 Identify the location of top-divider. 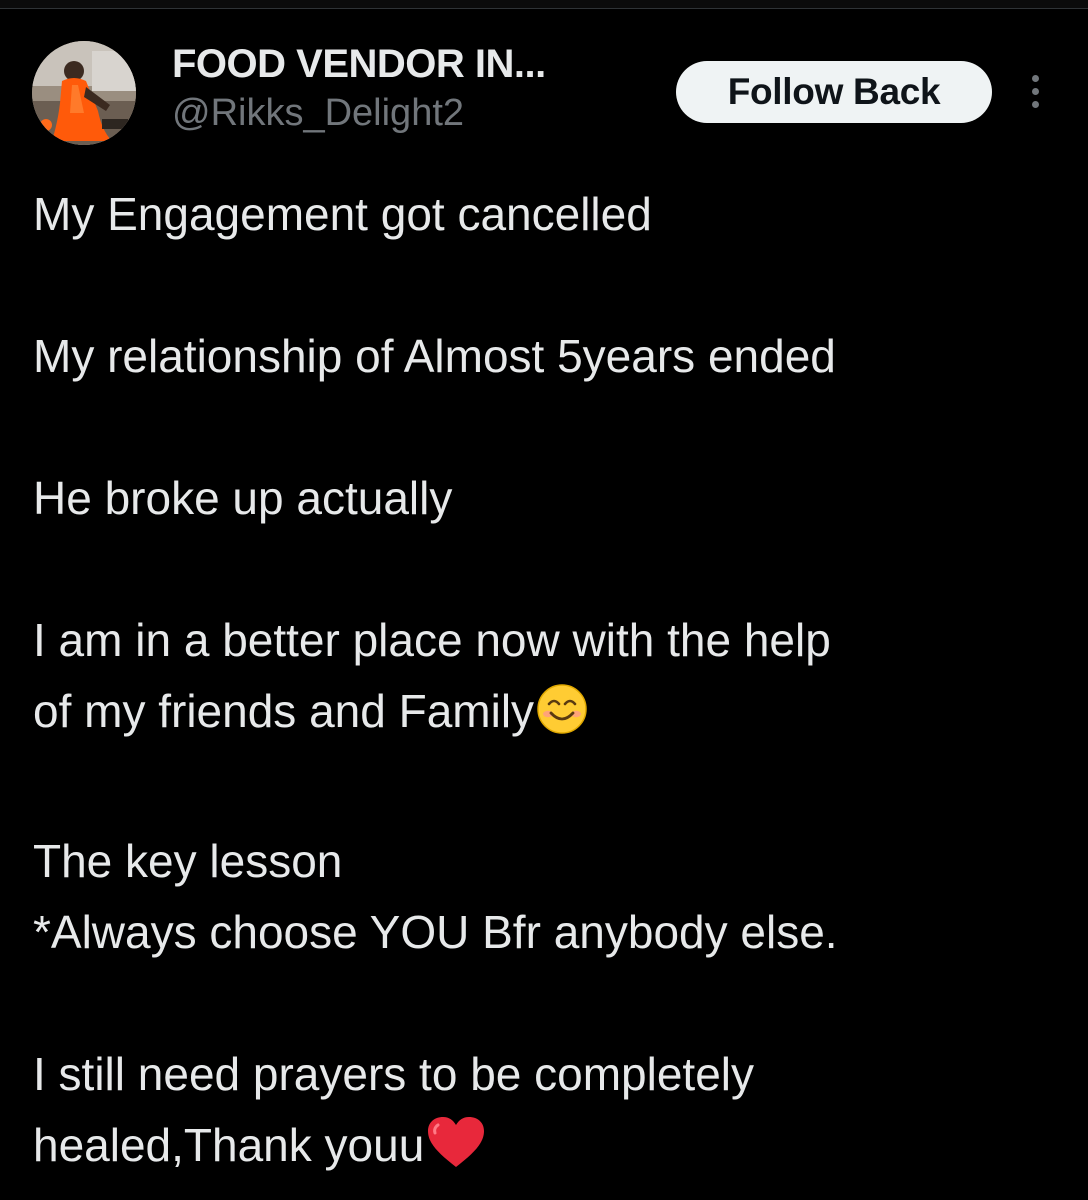
(544, 4).